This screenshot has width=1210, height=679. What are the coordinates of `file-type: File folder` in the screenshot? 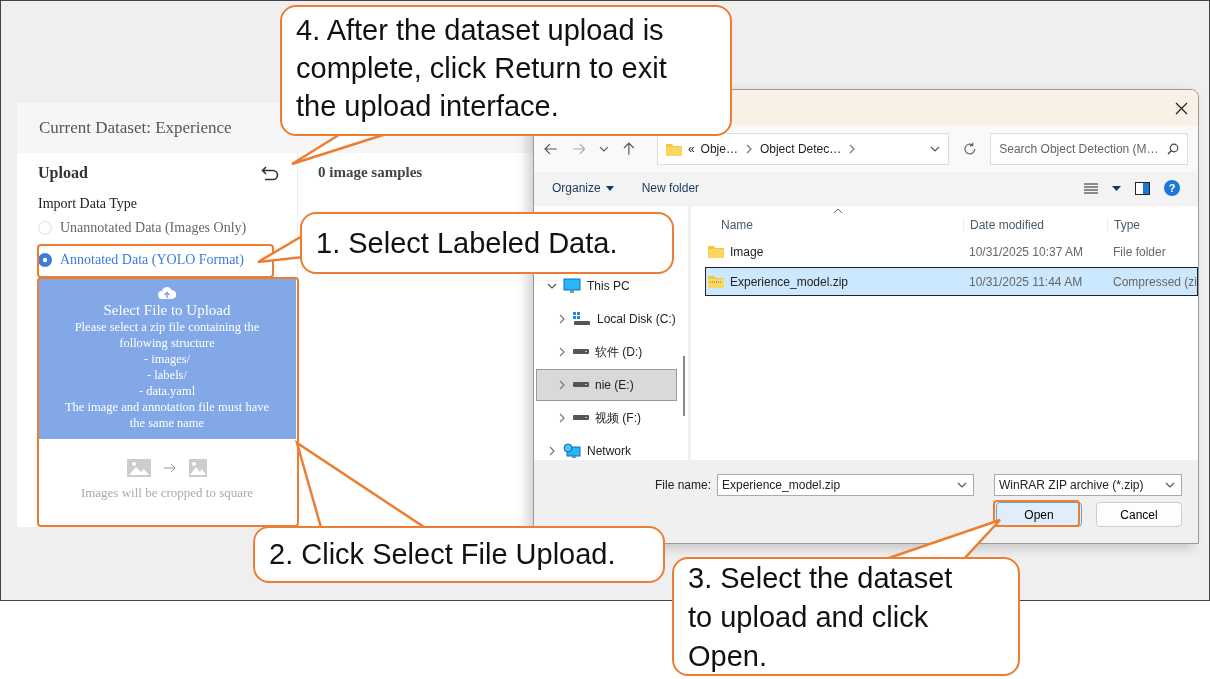 It's located at (1139, 251).